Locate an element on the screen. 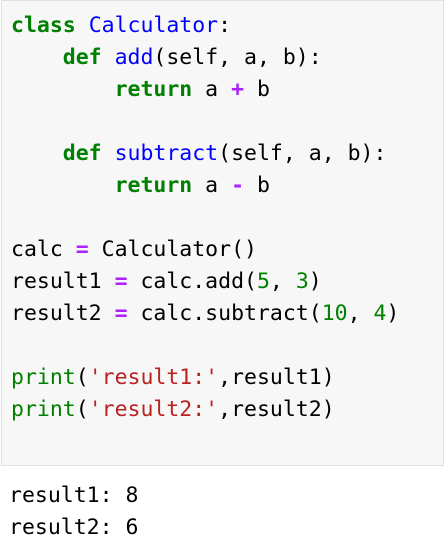 The height and width of the screenshot is (544, 446). code-text: ,result2) is located at coordinates (276, 409).